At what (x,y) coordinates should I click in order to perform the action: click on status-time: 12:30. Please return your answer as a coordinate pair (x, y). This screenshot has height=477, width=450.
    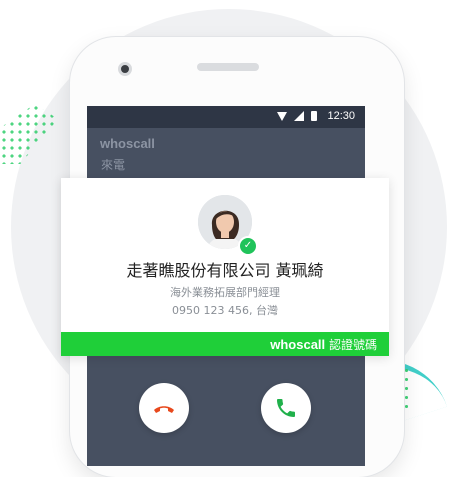
    Looking at the image, I should click on (341, 116).